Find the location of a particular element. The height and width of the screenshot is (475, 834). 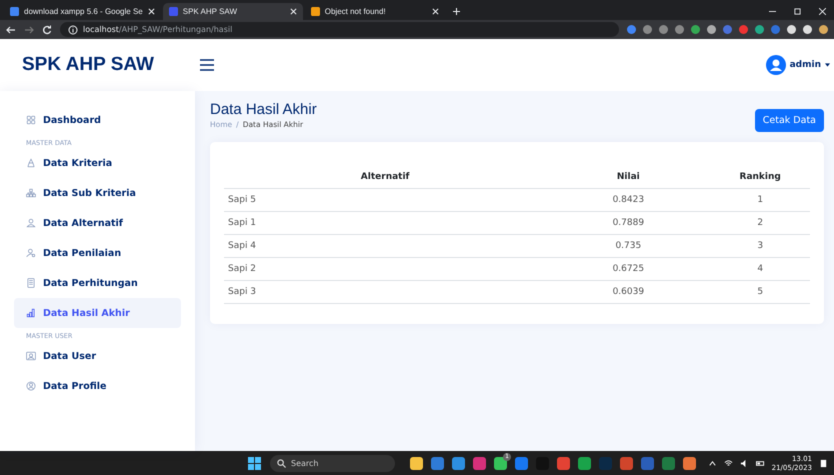

browser-tab: Object not found! is located at coordinates (374, 11).